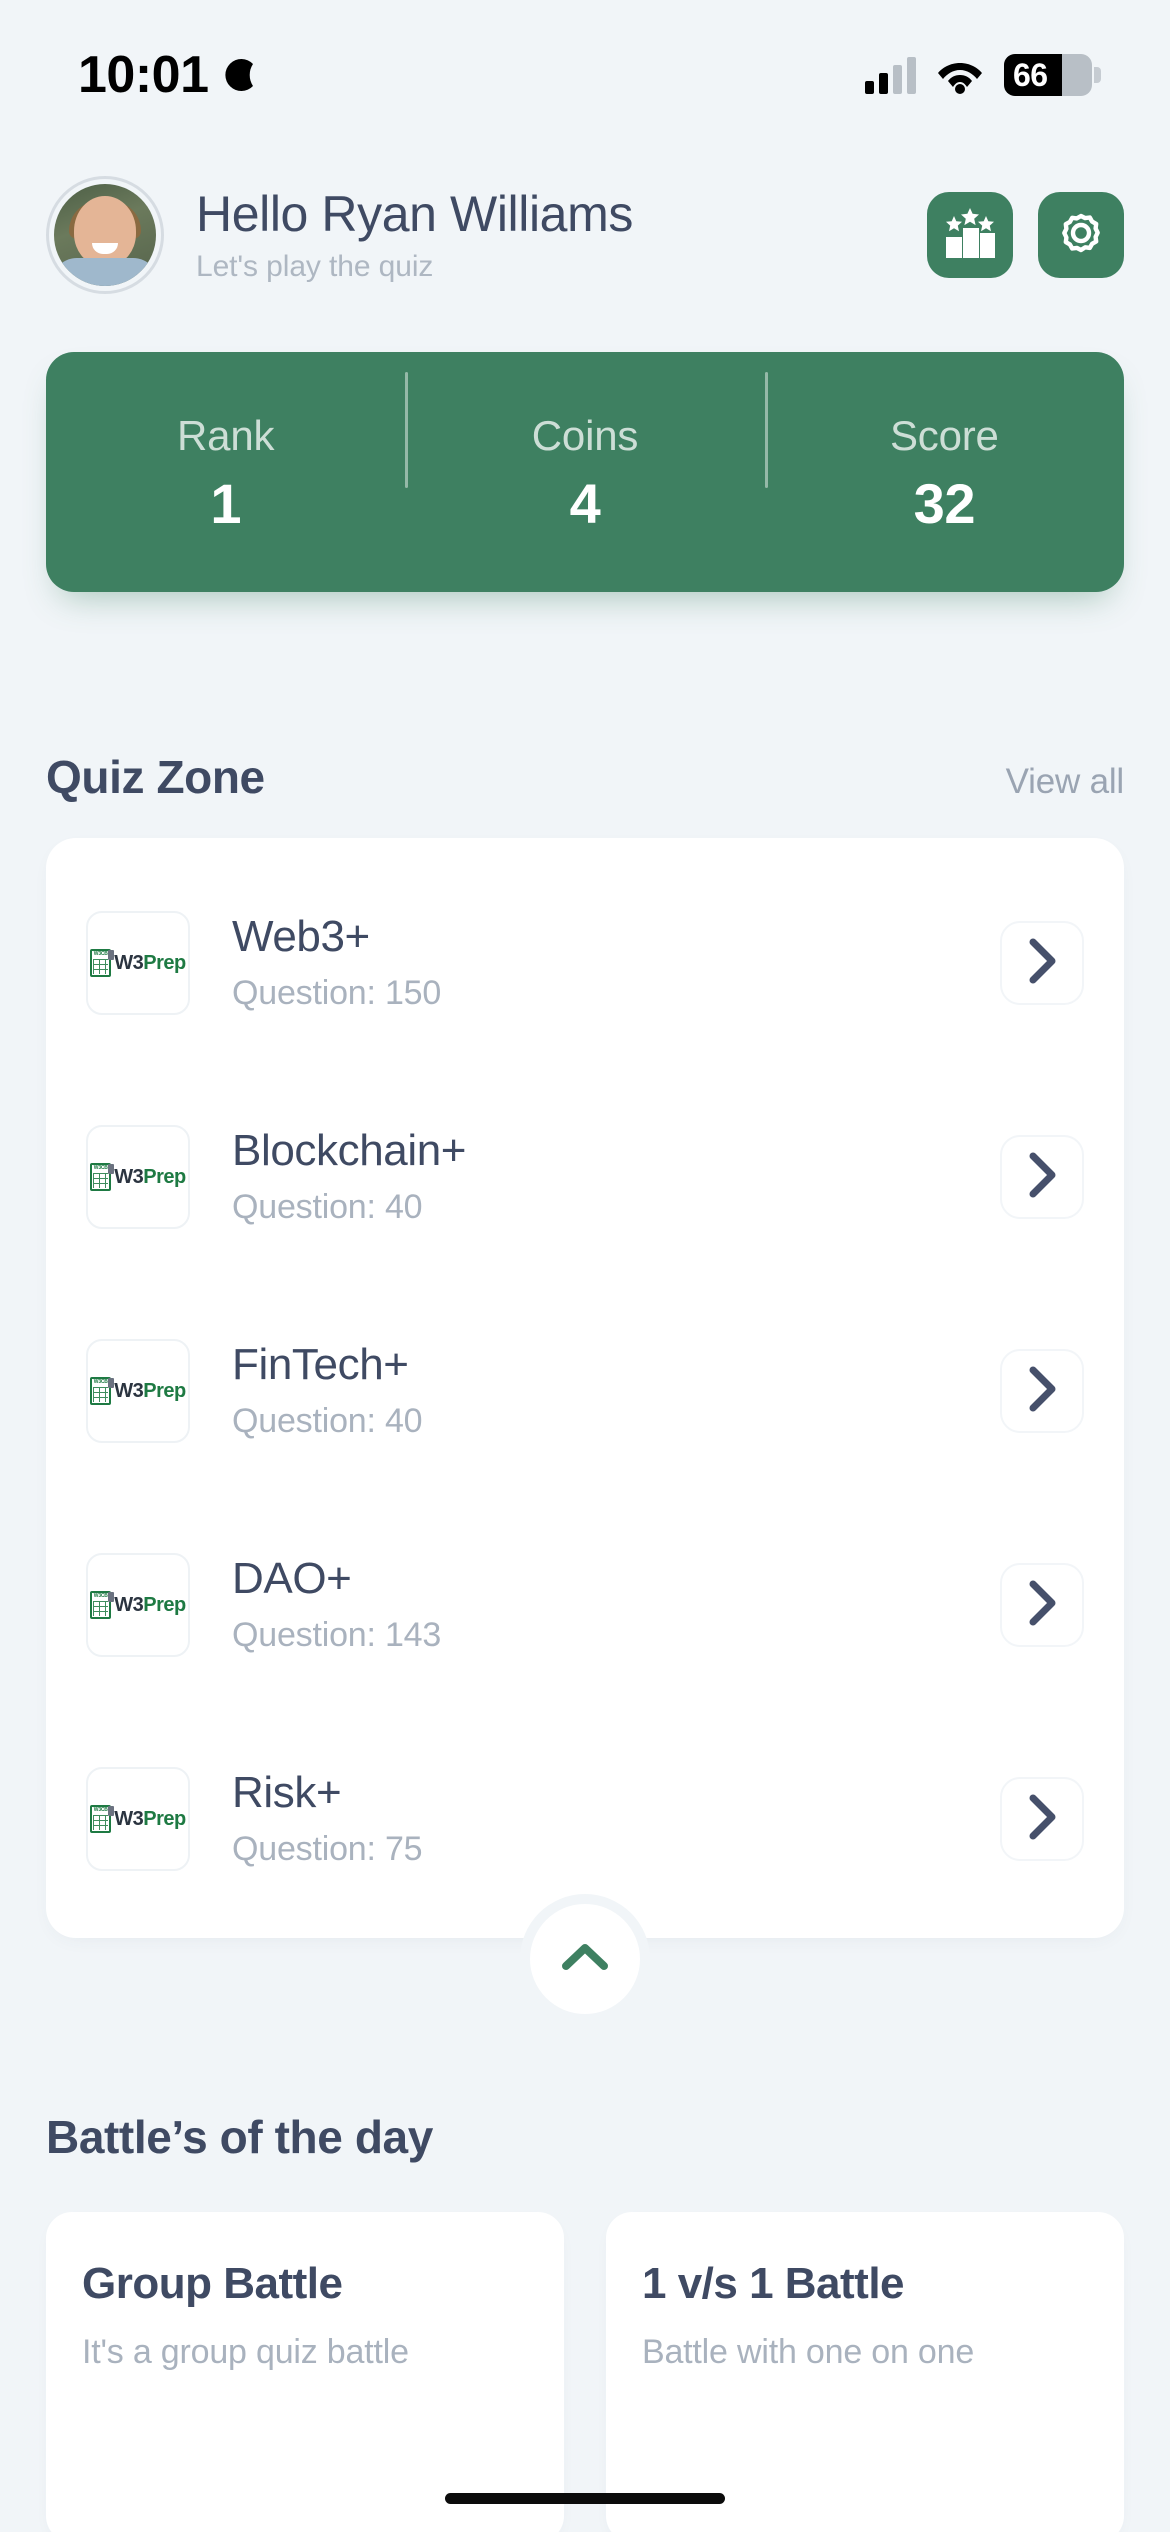 The height and width of the screenshot is (2532, 1170). I want to click on quiz-item-info: FinTech+ Question: 40, so click(616, 1390).